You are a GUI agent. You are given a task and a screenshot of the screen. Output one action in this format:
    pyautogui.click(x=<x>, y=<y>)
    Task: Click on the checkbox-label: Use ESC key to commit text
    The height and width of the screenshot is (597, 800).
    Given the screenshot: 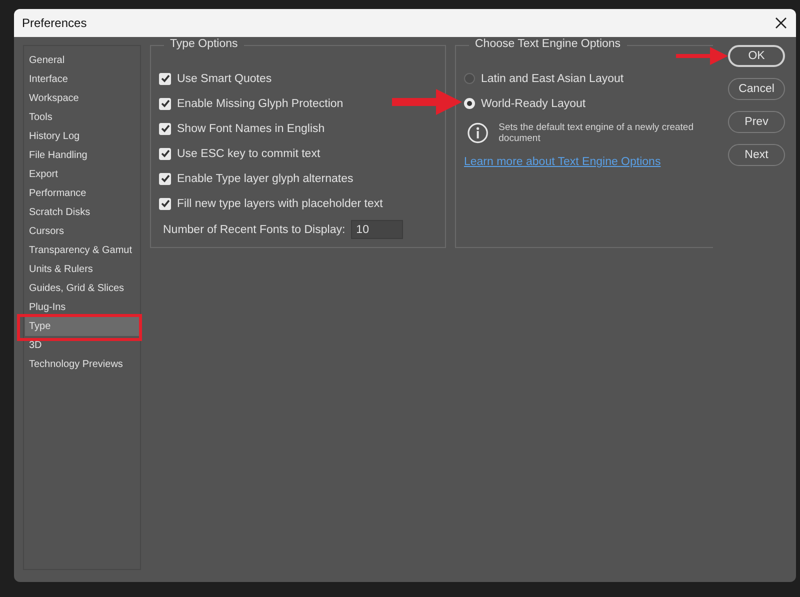 What is the action you would take?
    pyautogui.click(x=248, y=154)
    